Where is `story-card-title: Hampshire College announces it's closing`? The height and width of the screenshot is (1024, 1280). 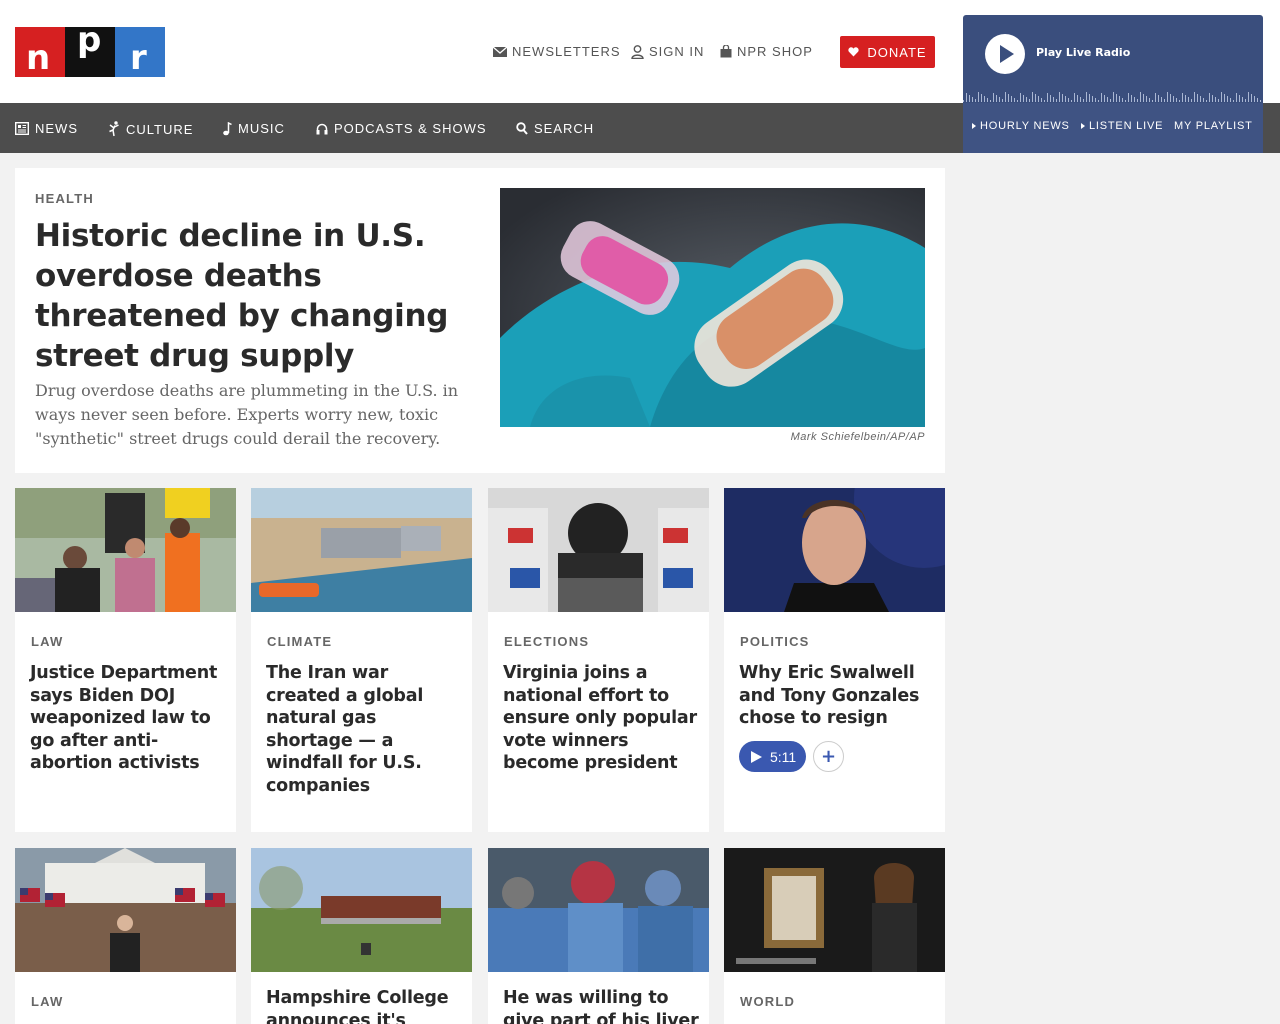
story-card-title: Hampshire College announces it's closing is located at coordinates (364, 1005).